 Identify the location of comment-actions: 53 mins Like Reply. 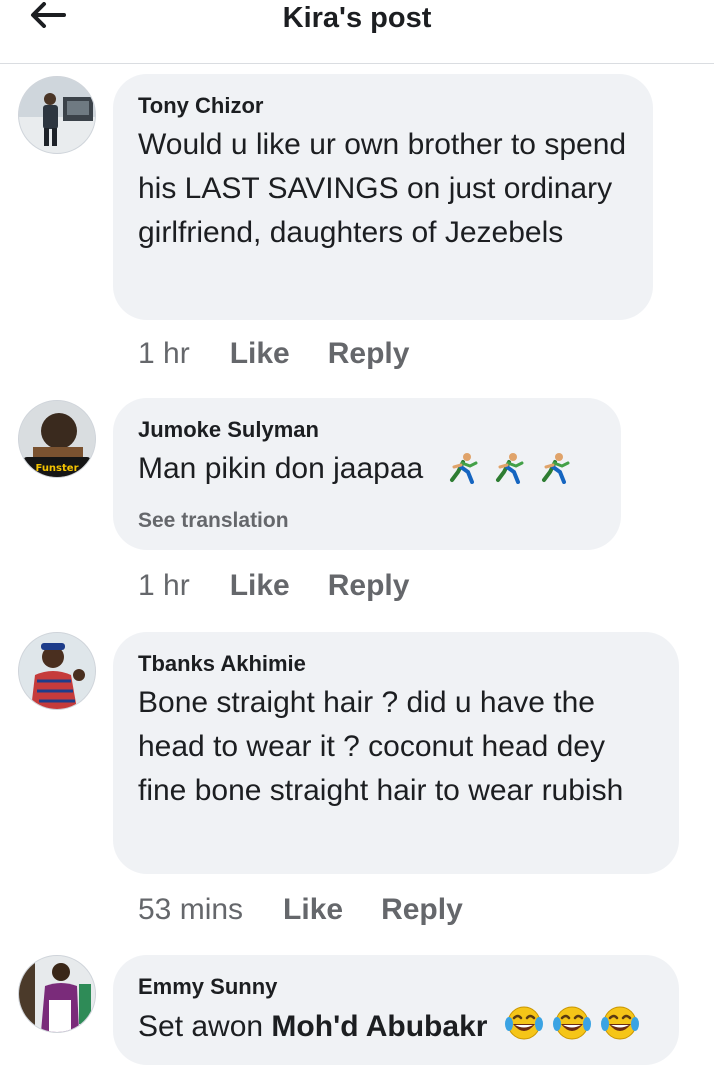
(300, 910).